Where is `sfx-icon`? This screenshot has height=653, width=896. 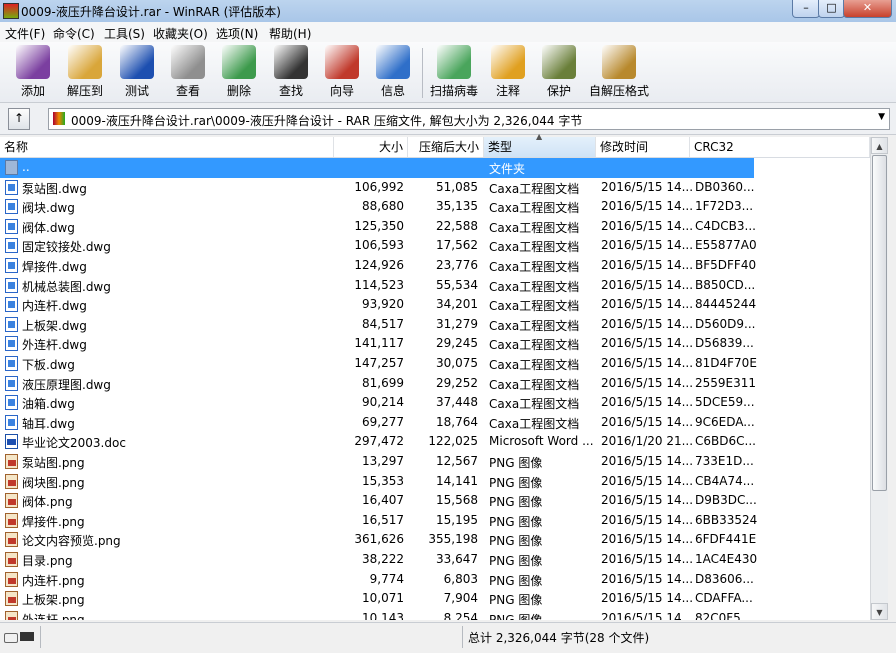 sfx-icon is located at coordinates (619, 62).